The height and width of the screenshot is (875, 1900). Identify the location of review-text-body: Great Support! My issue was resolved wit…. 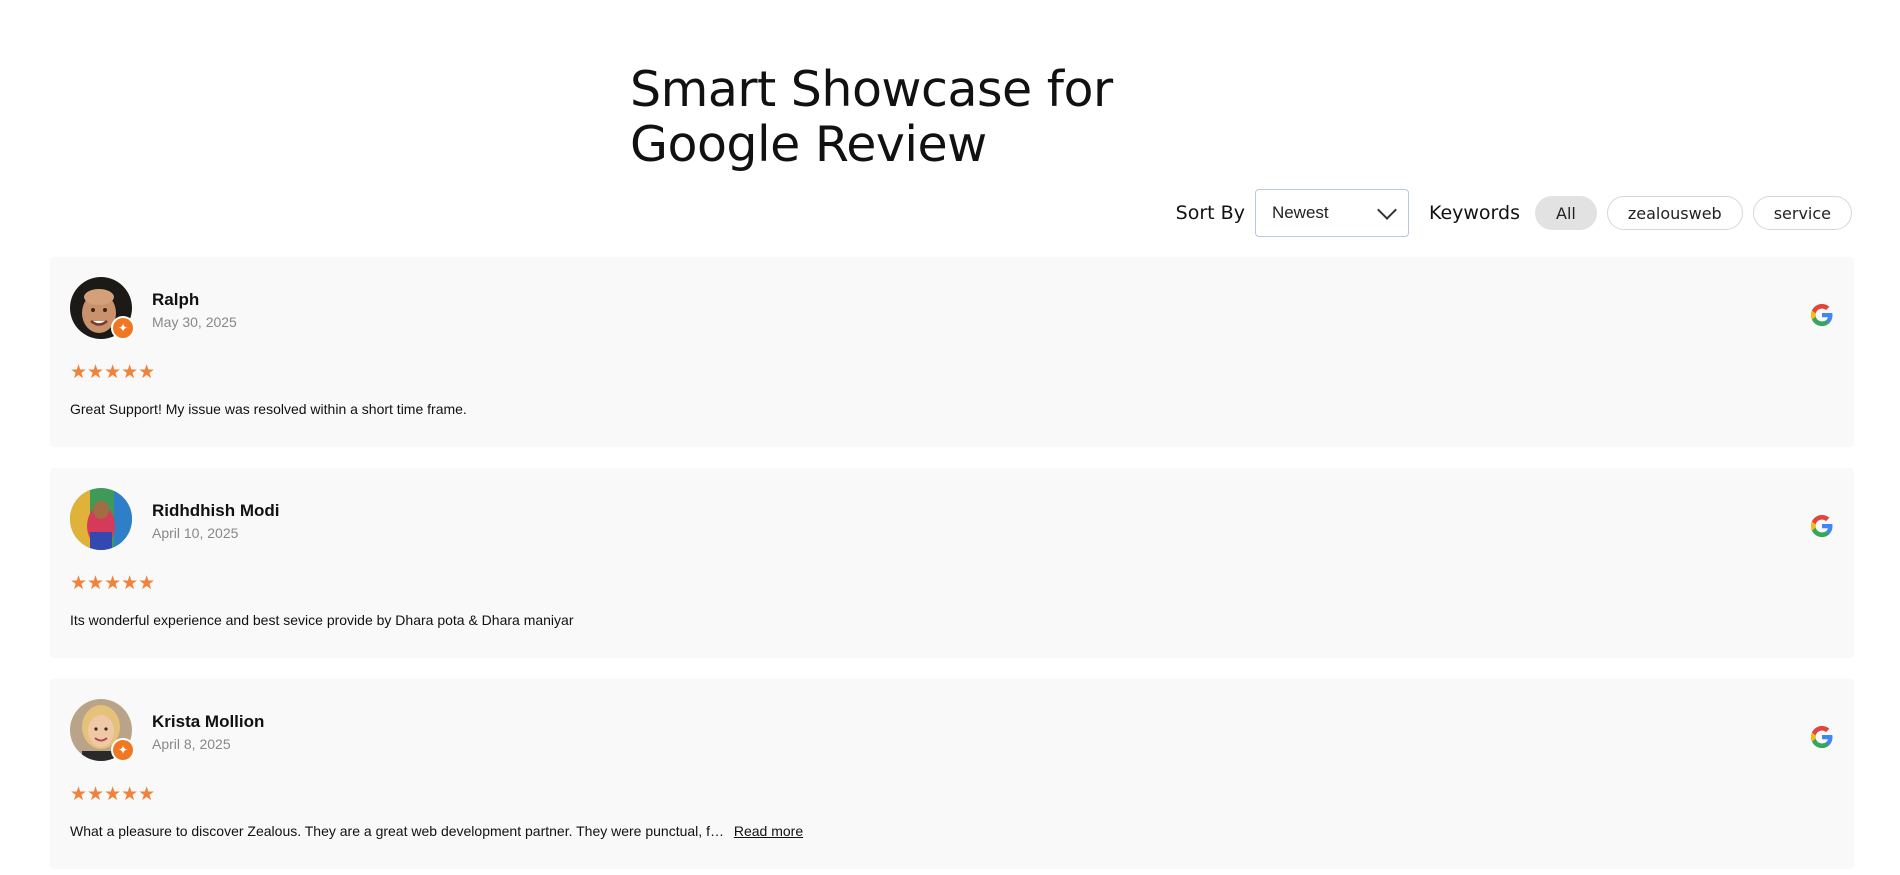
(268, 409).